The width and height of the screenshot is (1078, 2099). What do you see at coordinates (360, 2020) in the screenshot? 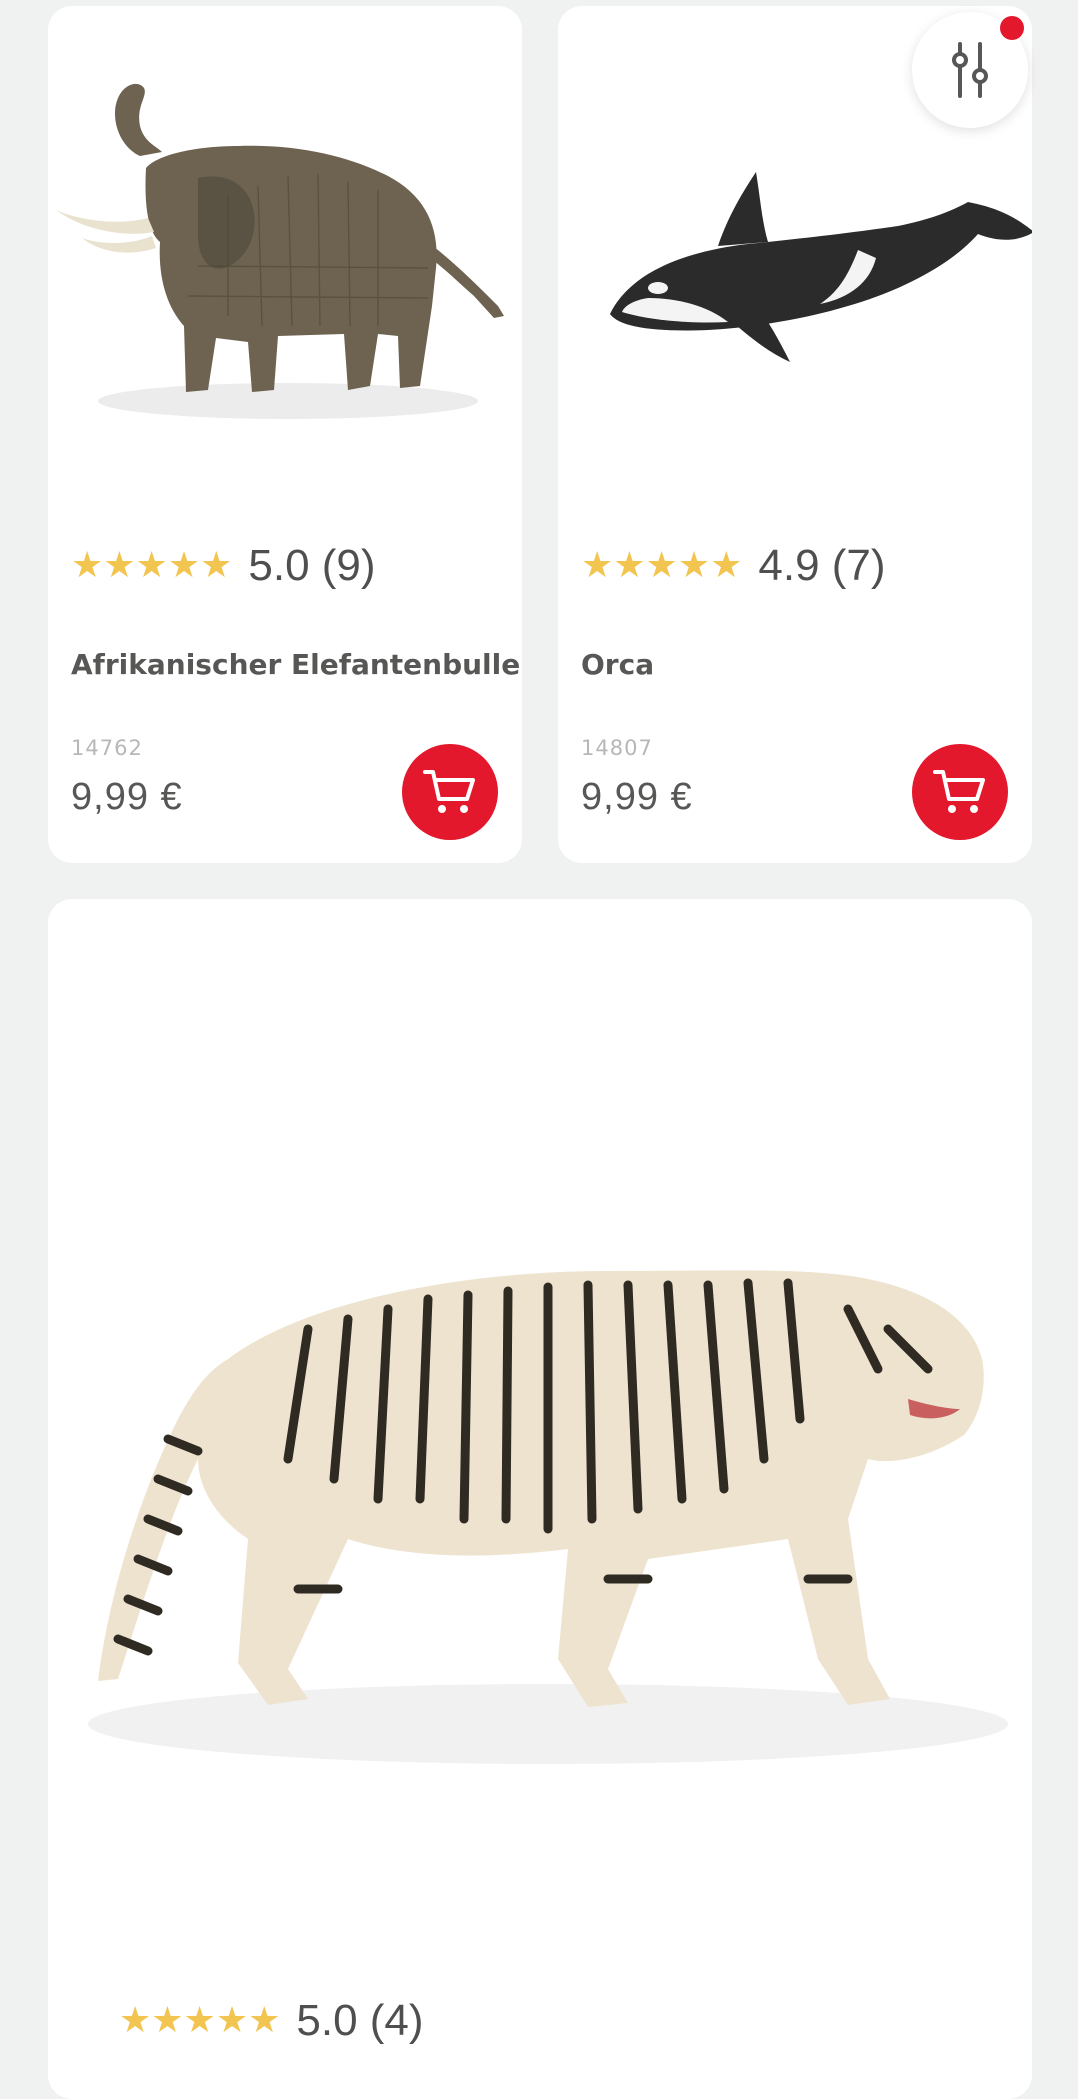
I see `rating-value: 5.0 (4)` at bounding box center [360, 2020].